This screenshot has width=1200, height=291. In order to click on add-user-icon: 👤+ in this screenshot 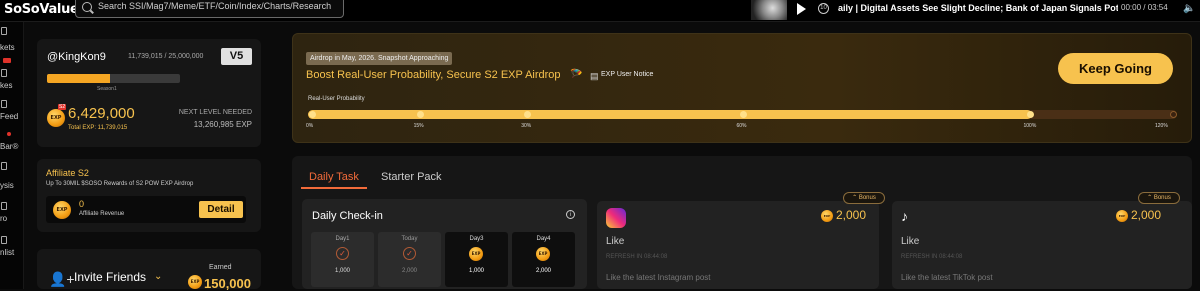, I will do `click(62, 279)`.